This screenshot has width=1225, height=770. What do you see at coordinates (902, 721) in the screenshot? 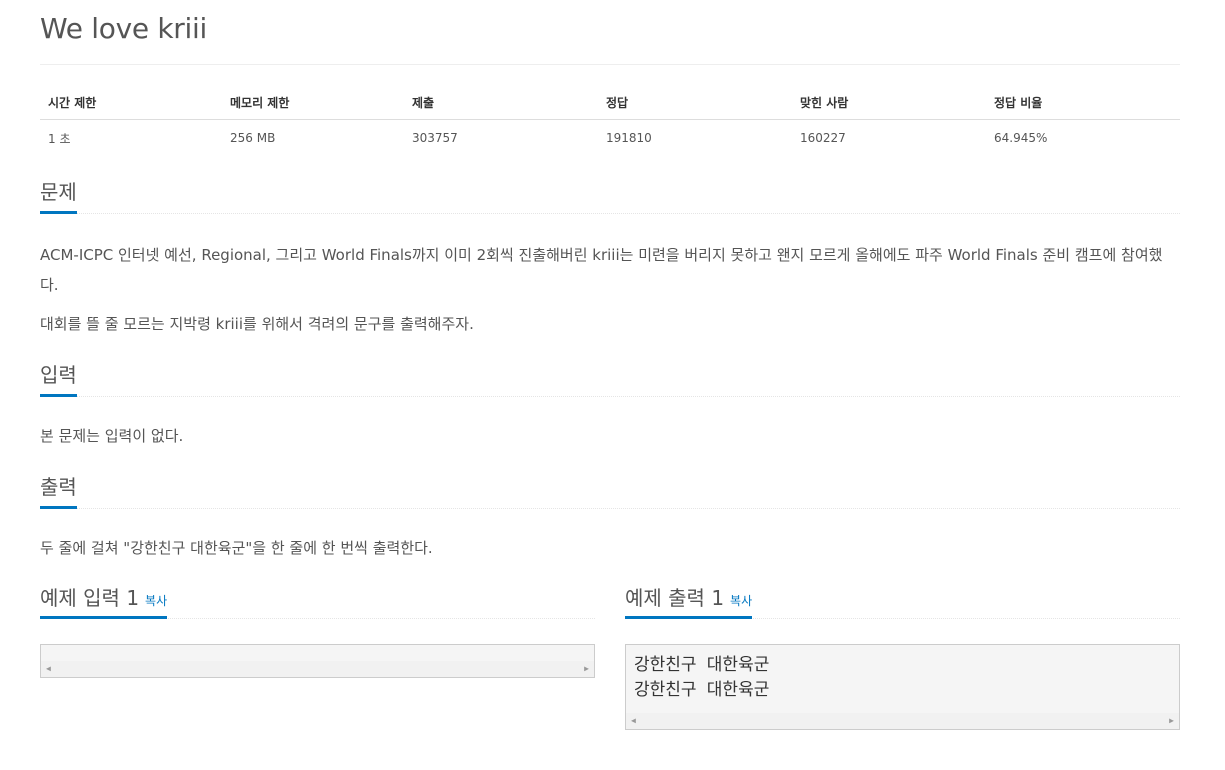
I see `sample-output-scrollbar: ◀ ▶` at bounding box center [902, 721].